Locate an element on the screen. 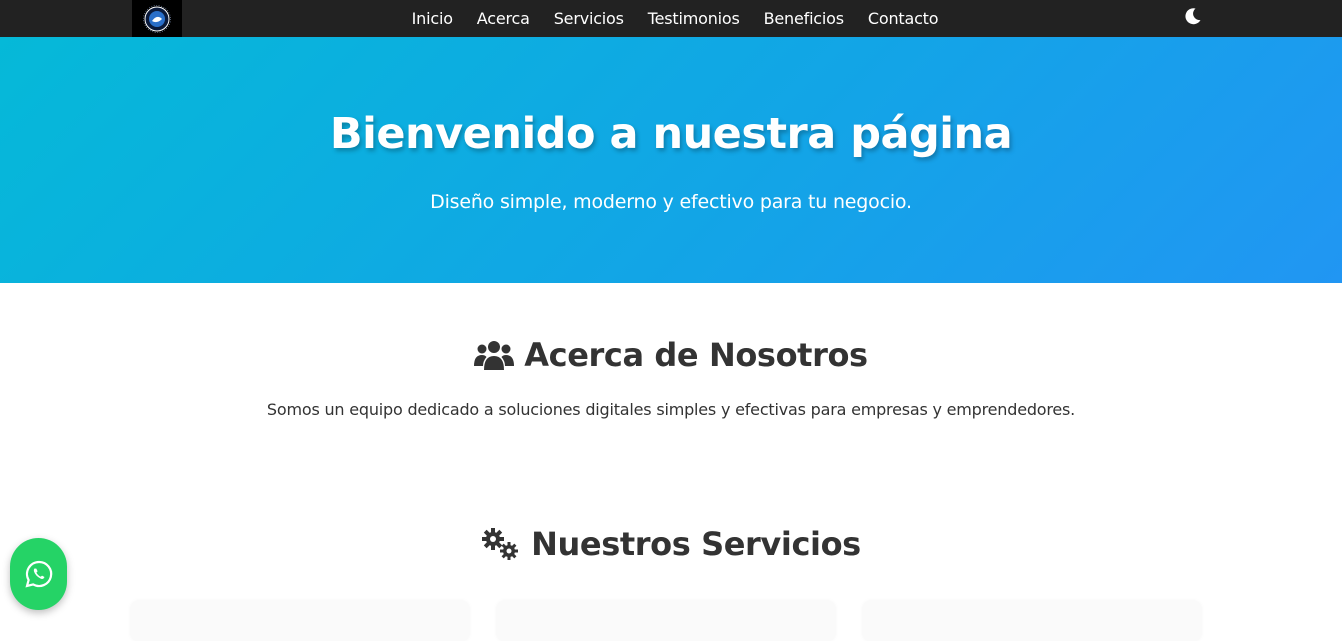 This screenshot has width=1342, height=641. nav-link-testimonios: Testimonios is located at coordinates (694, 18).